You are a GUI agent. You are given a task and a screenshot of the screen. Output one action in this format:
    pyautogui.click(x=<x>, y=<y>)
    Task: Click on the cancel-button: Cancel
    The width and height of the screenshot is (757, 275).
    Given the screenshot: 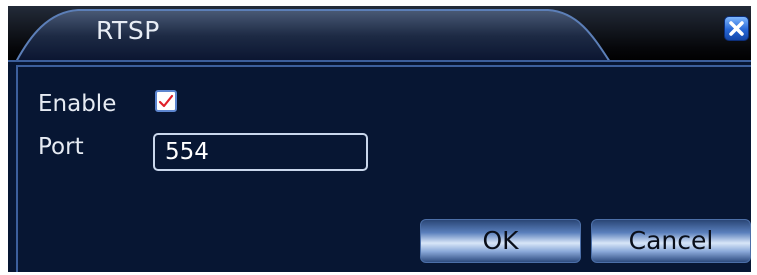 What is the action you would take?
    pyautogui.click(x=671, y=241)
    